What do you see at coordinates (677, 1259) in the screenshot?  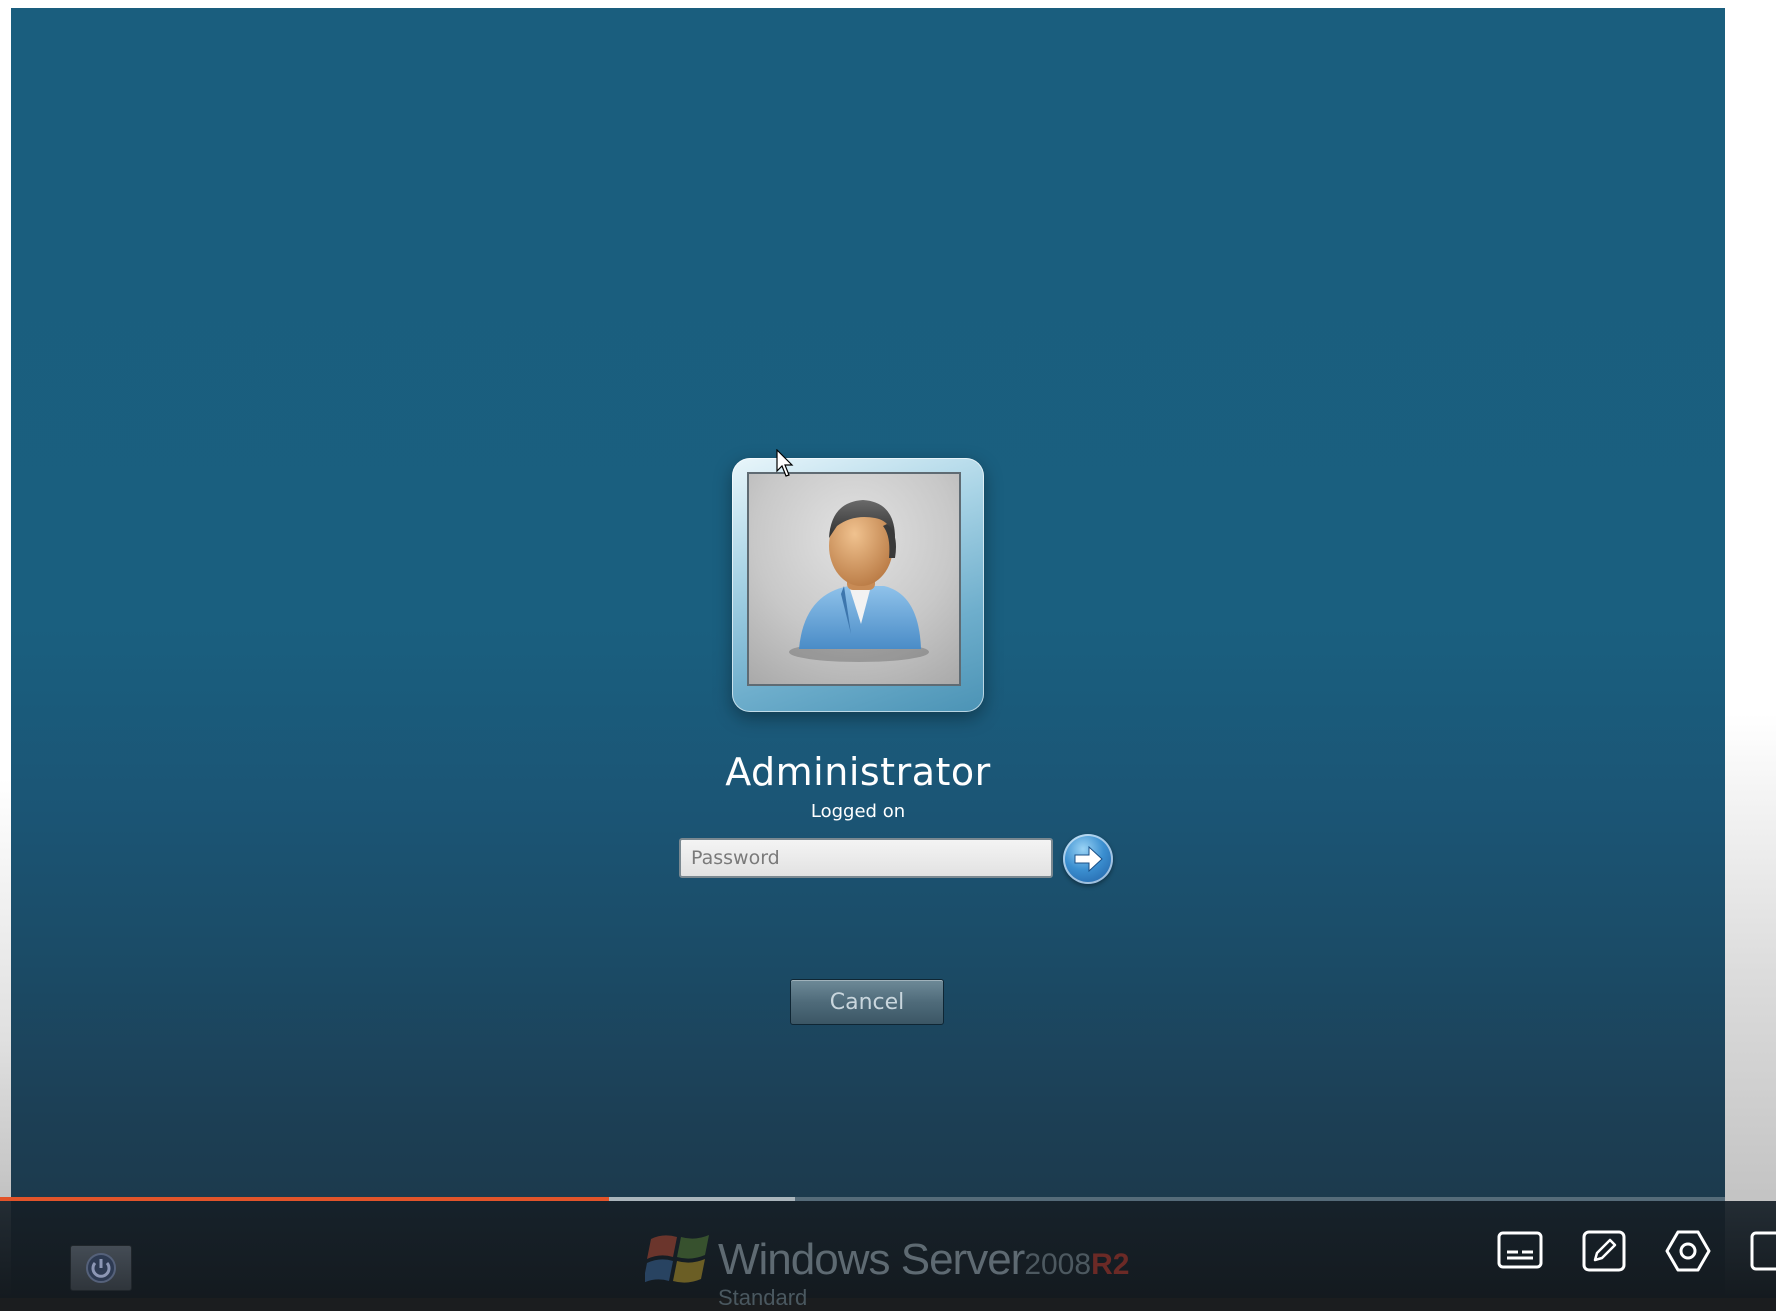 I see `windows-flag-icon` at bounding box center [677, 1259].